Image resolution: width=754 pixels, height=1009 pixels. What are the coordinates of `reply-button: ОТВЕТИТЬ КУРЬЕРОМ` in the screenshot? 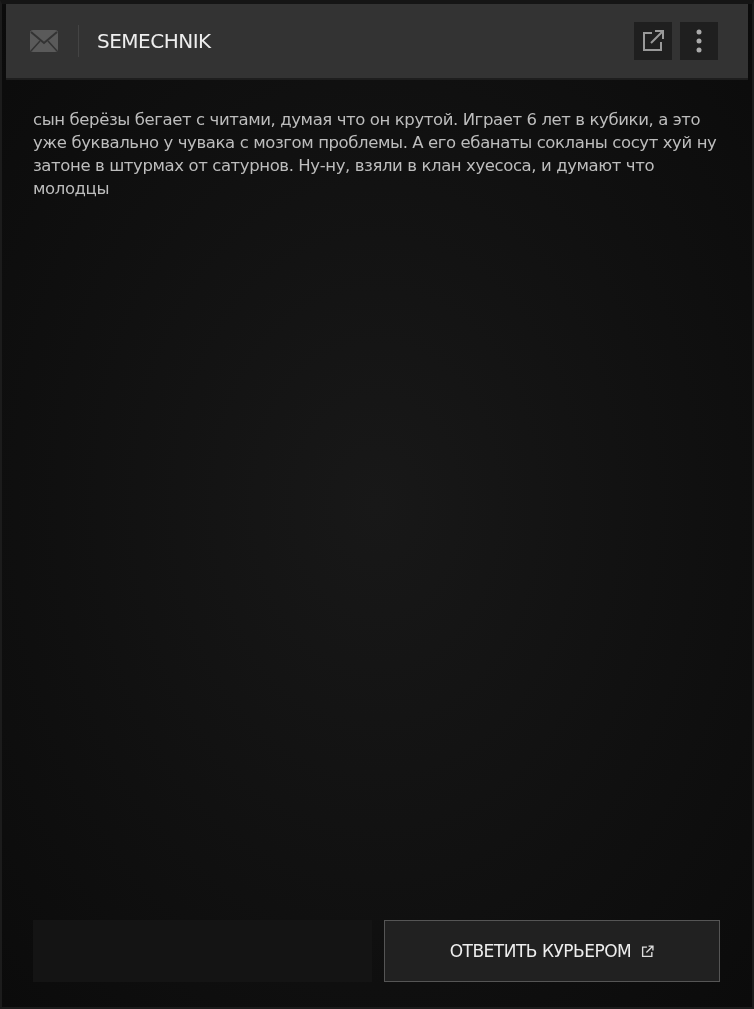 It's located at (552, 951).